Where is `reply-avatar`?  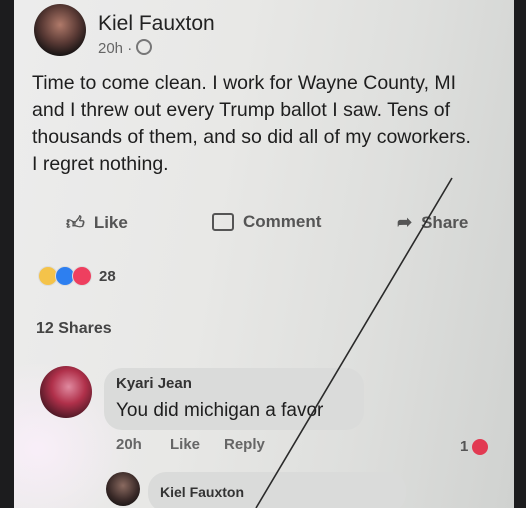 reply-avatar is located at coordinates (123, 489).